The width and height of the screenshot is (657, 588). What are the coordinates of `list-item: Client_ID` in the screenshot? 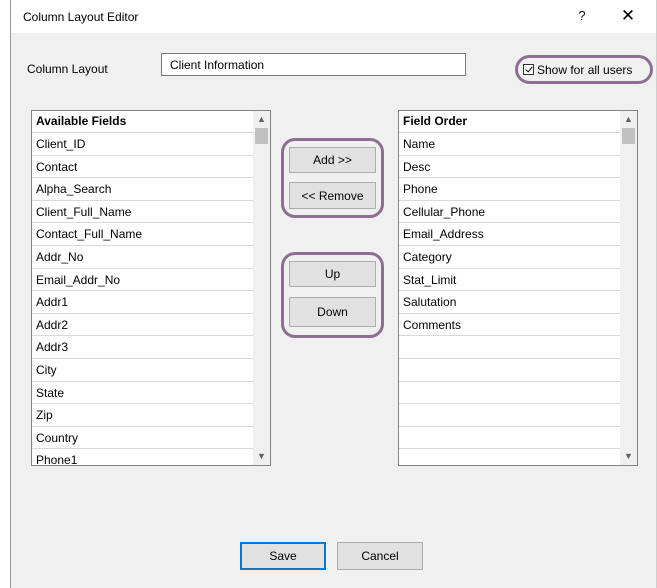 It's located at (142, 144).